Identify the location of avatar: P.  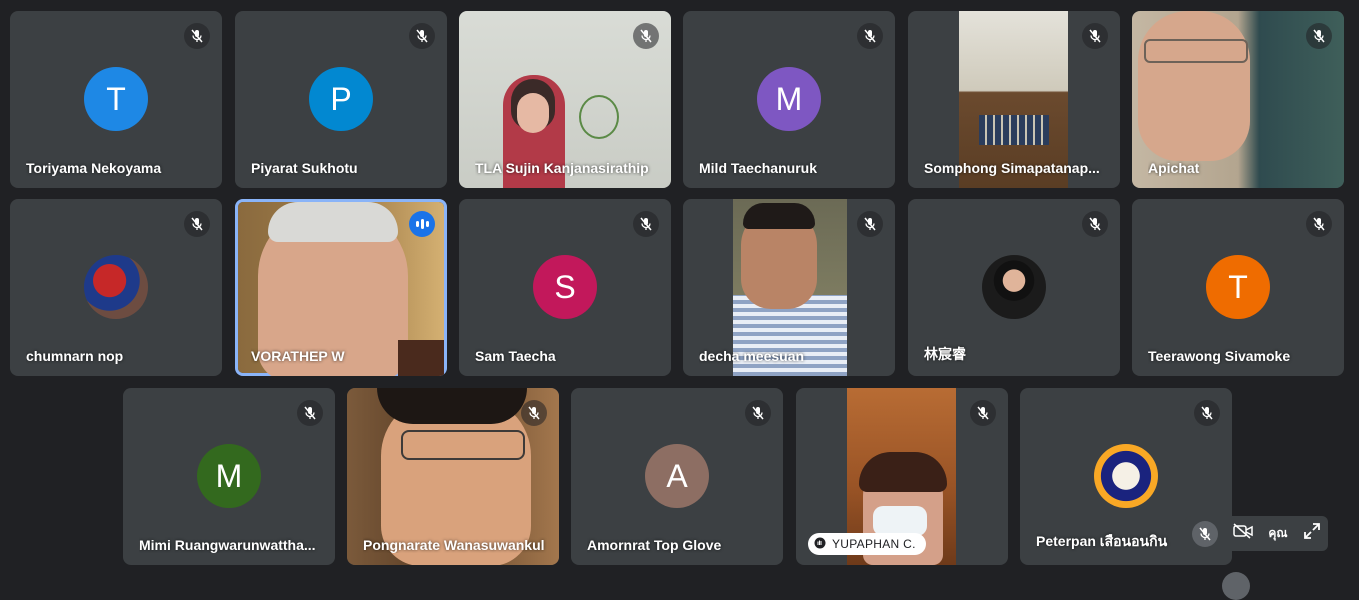
(341, 99).